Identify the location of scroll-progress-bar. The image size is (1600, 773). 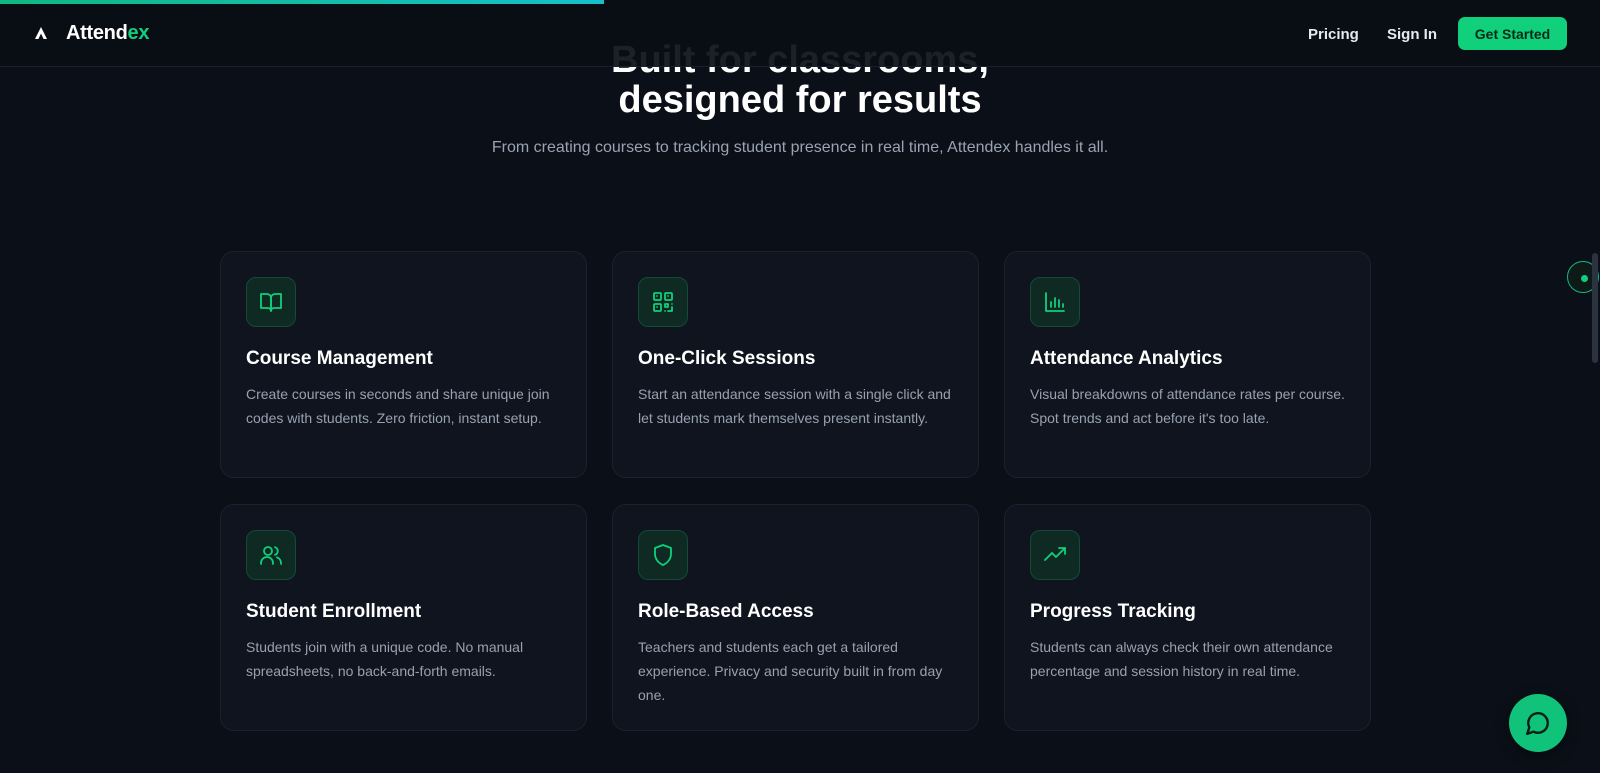
(302, 2).